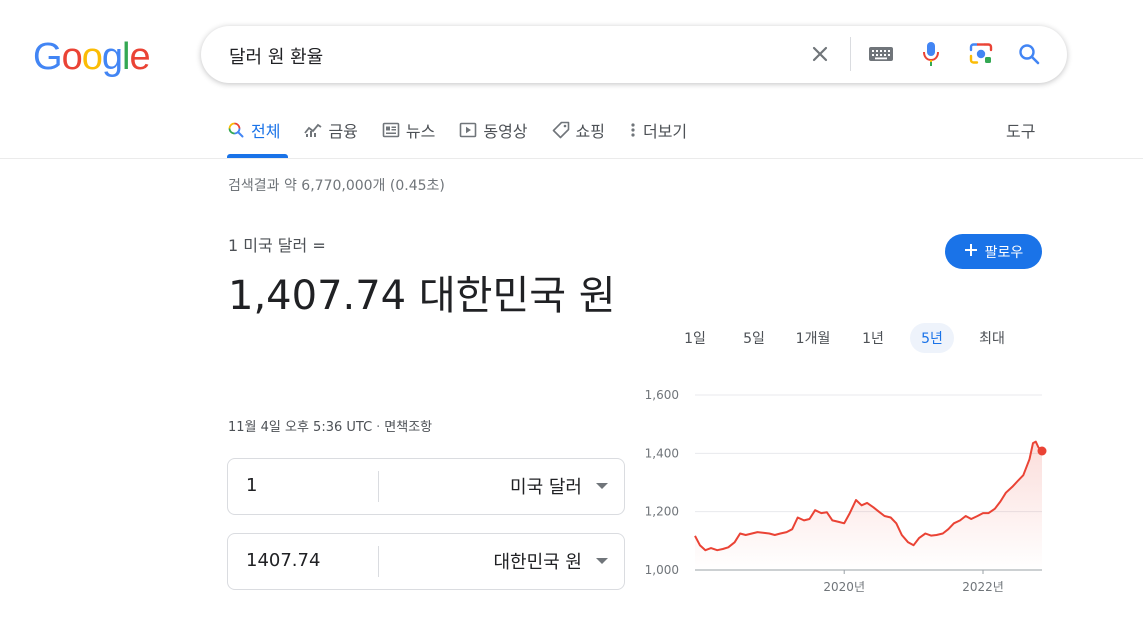  What do you see at coordinates (546, 486) in the screenshot?
I see `from-currency-select: 미국 달러` at bounding box center [546, 486].